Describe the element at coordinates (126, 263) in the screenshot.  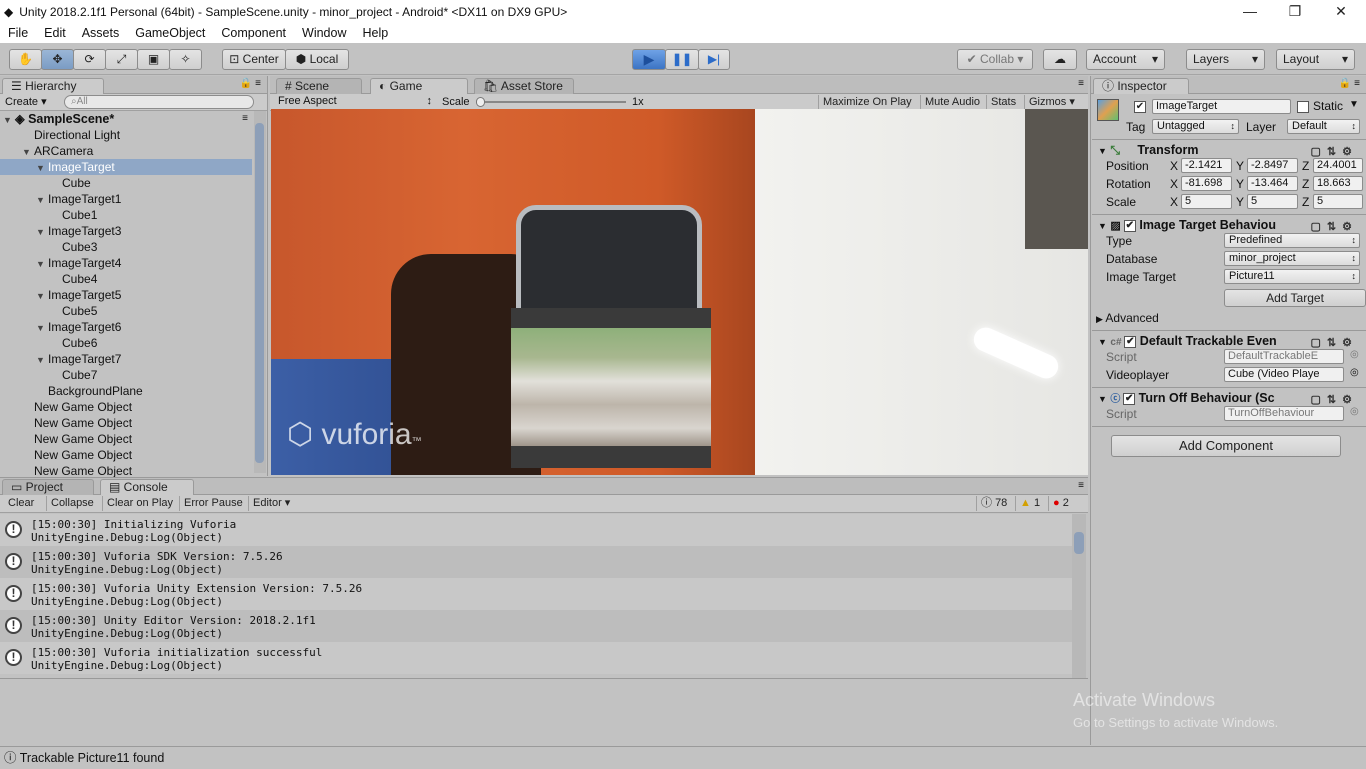
I see `hierarchy-item: ▼ ImageTarget4` at that location.